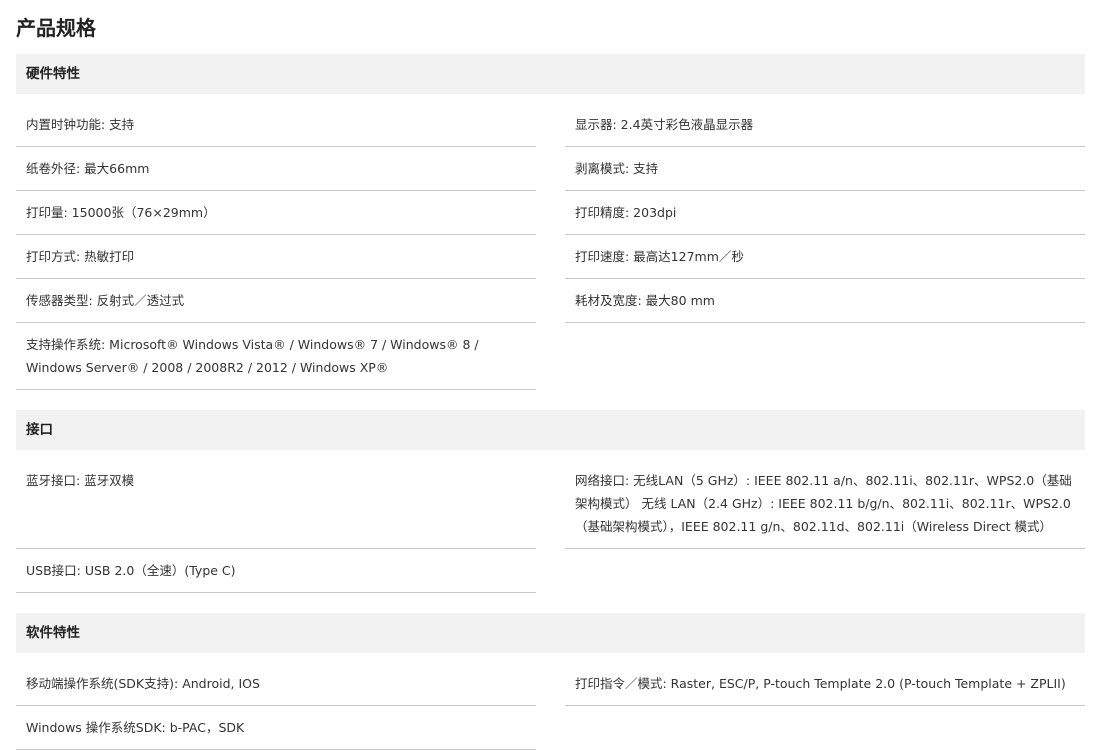 This screenshot has width=1096, height=750. Describe the element at coordinates (550, 74) in the screenshot. I see `section-heading: 硬件特性` at that location.